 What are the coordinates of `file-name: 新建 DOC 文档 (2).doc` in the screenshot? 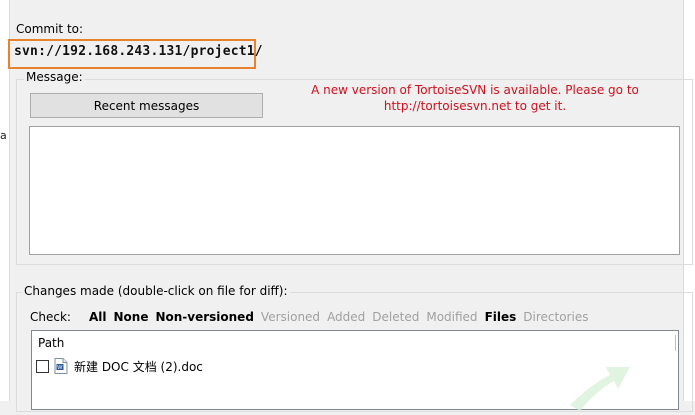 It's located at (138, 366).